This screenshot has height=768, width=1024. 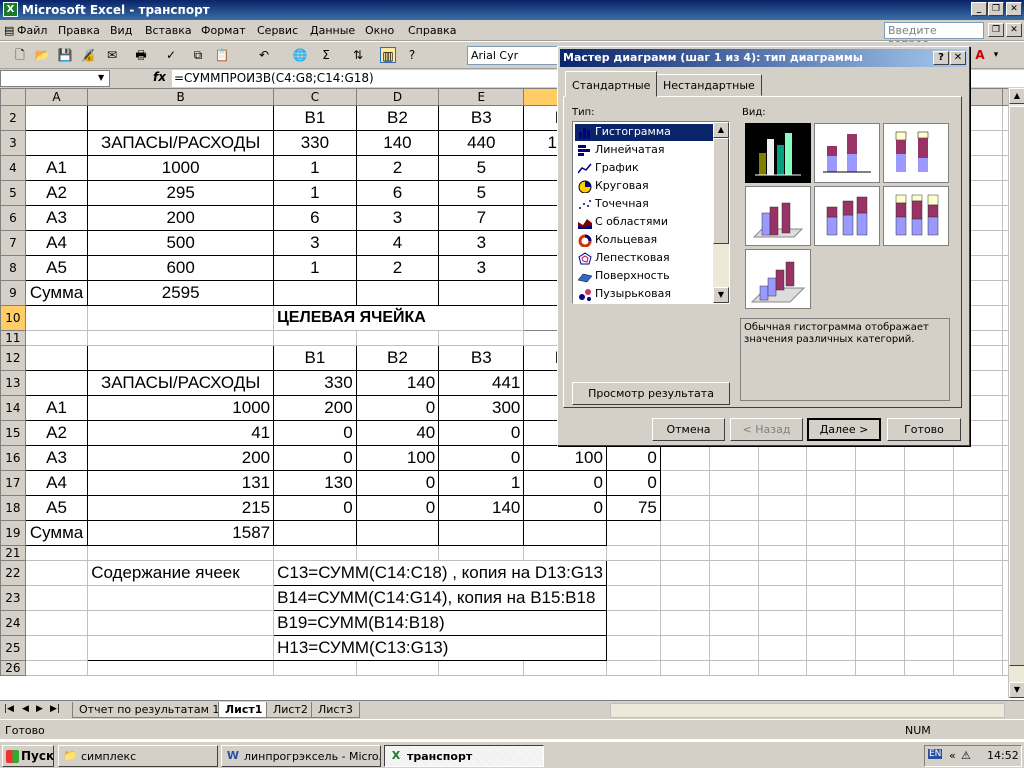 I want to click on cell: 1000, so click(x=181, y=168).